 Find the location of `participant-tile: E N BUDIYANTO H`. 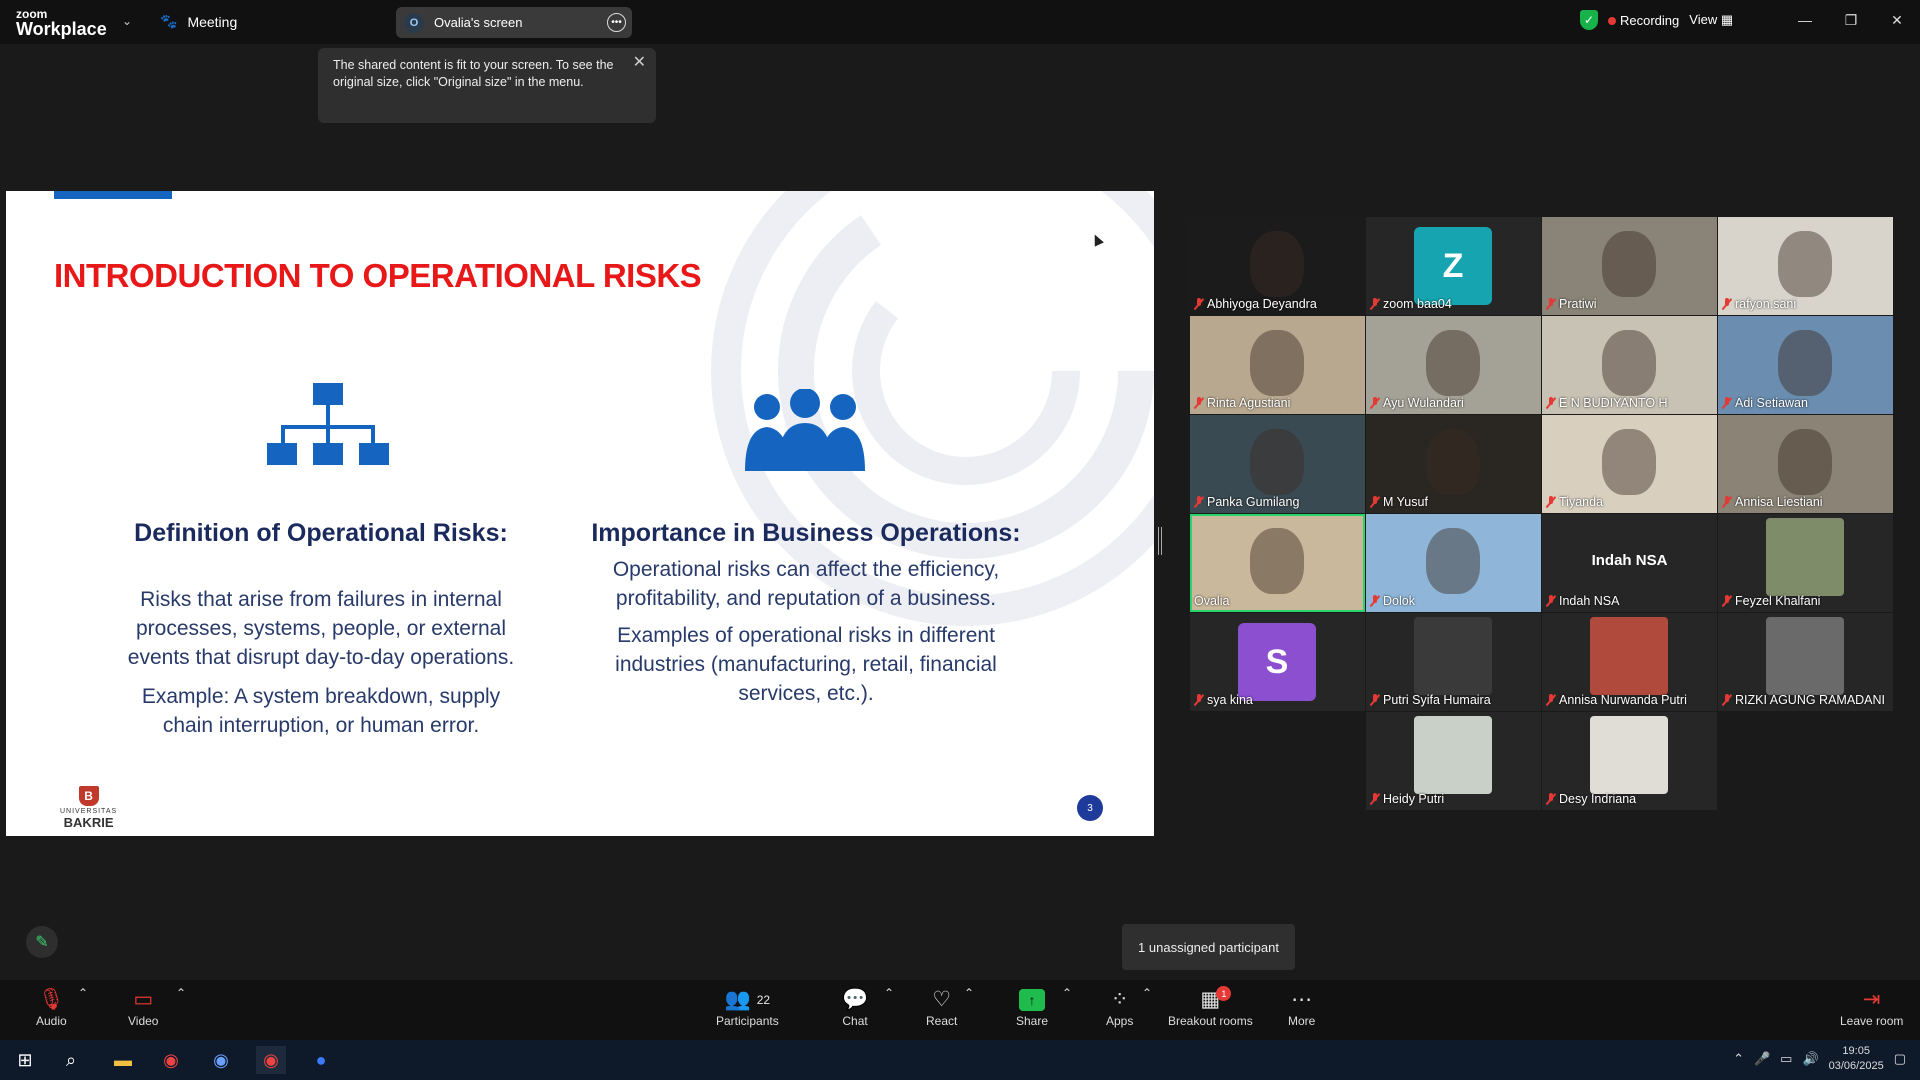

participant-tile: E N BUDIYANTO H is located at coordinates (1629, 365).